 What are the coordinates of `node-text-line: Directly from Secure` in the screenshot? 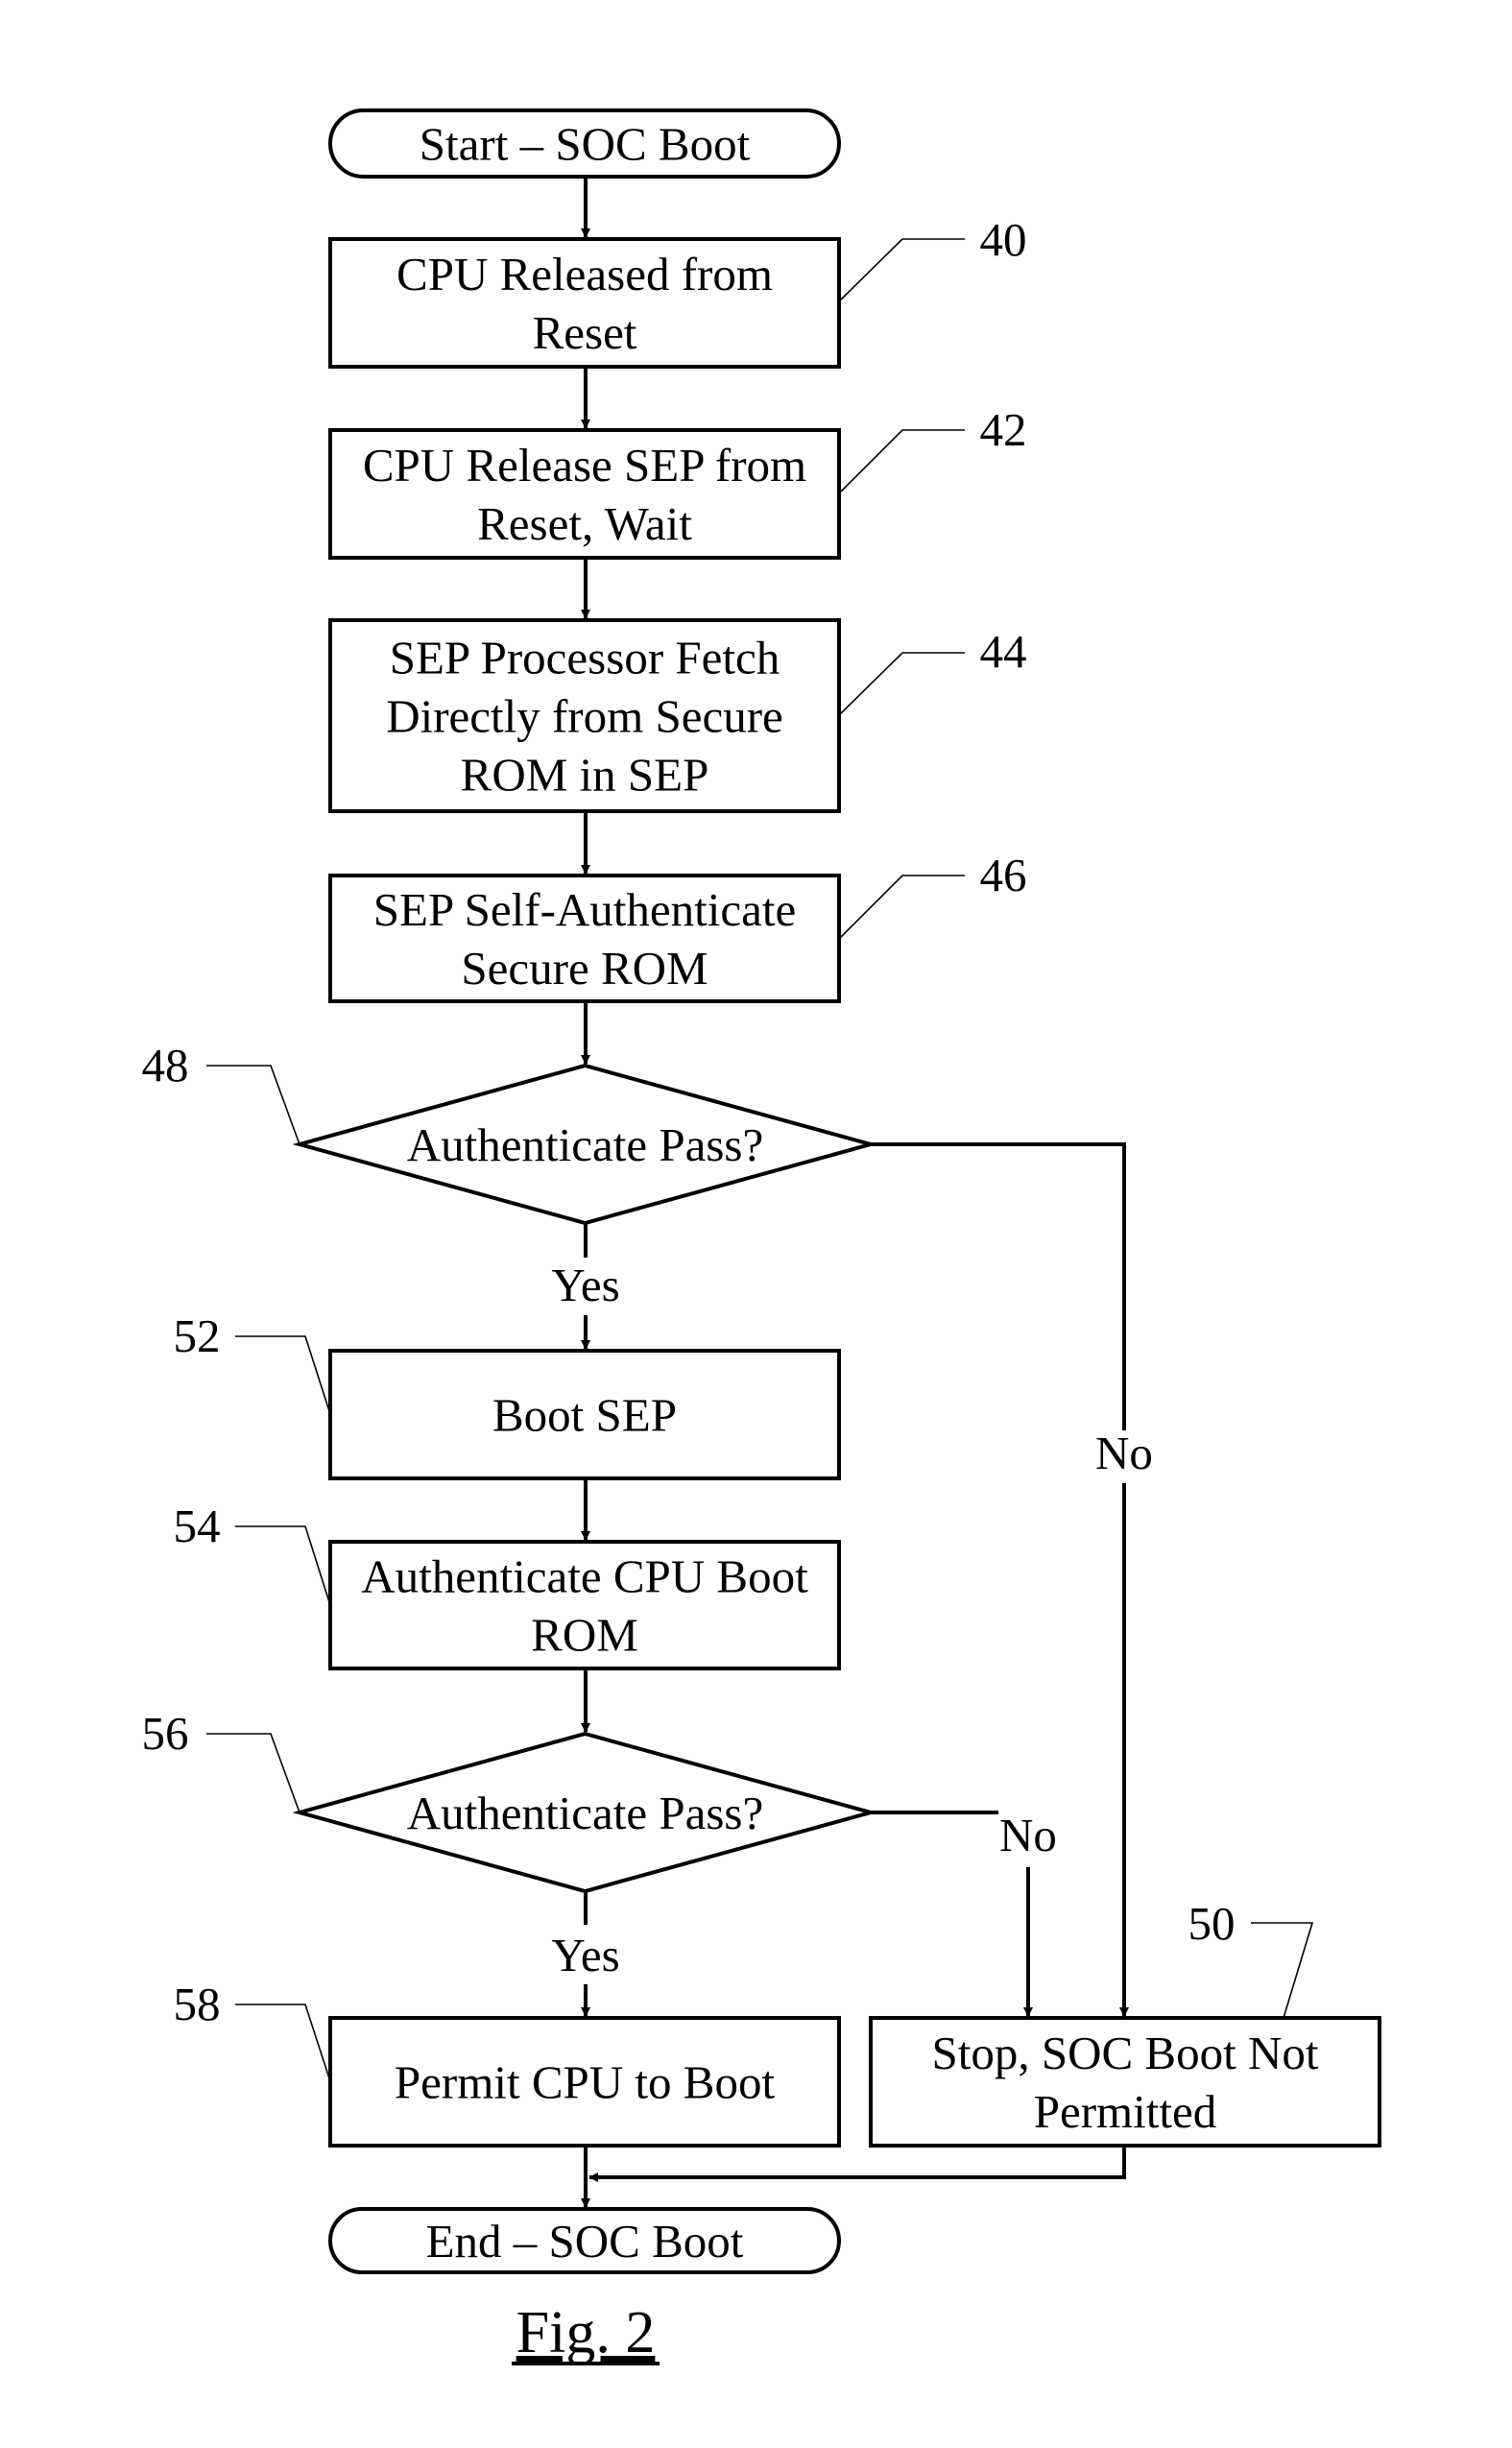 It's located at (584, 716).